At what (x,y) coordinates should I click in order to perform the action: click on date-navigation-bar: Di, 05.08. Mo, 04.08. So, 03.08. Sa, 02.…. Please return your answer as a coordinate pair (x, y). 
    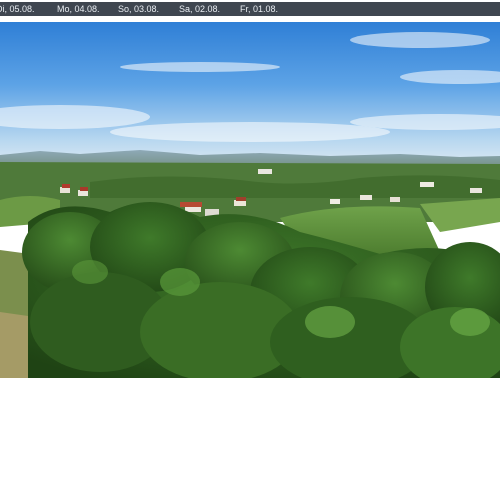
    Looking at the image, I should click on (250, 9).